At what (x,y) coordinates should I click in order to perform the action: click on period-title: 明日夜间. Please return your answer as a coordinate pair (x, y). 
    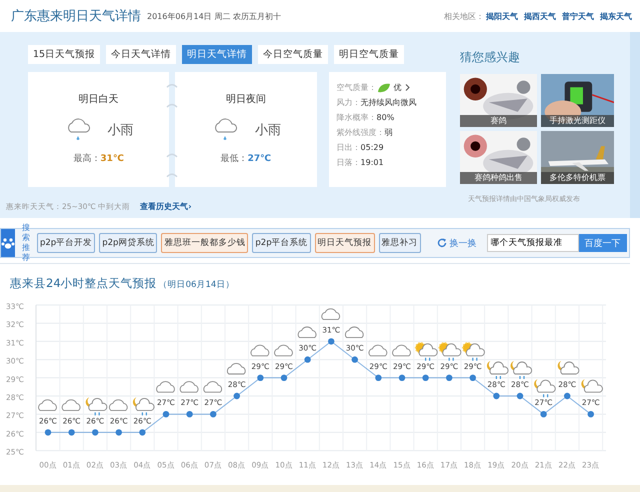
    Looking at the image, I should click on (246, 99).